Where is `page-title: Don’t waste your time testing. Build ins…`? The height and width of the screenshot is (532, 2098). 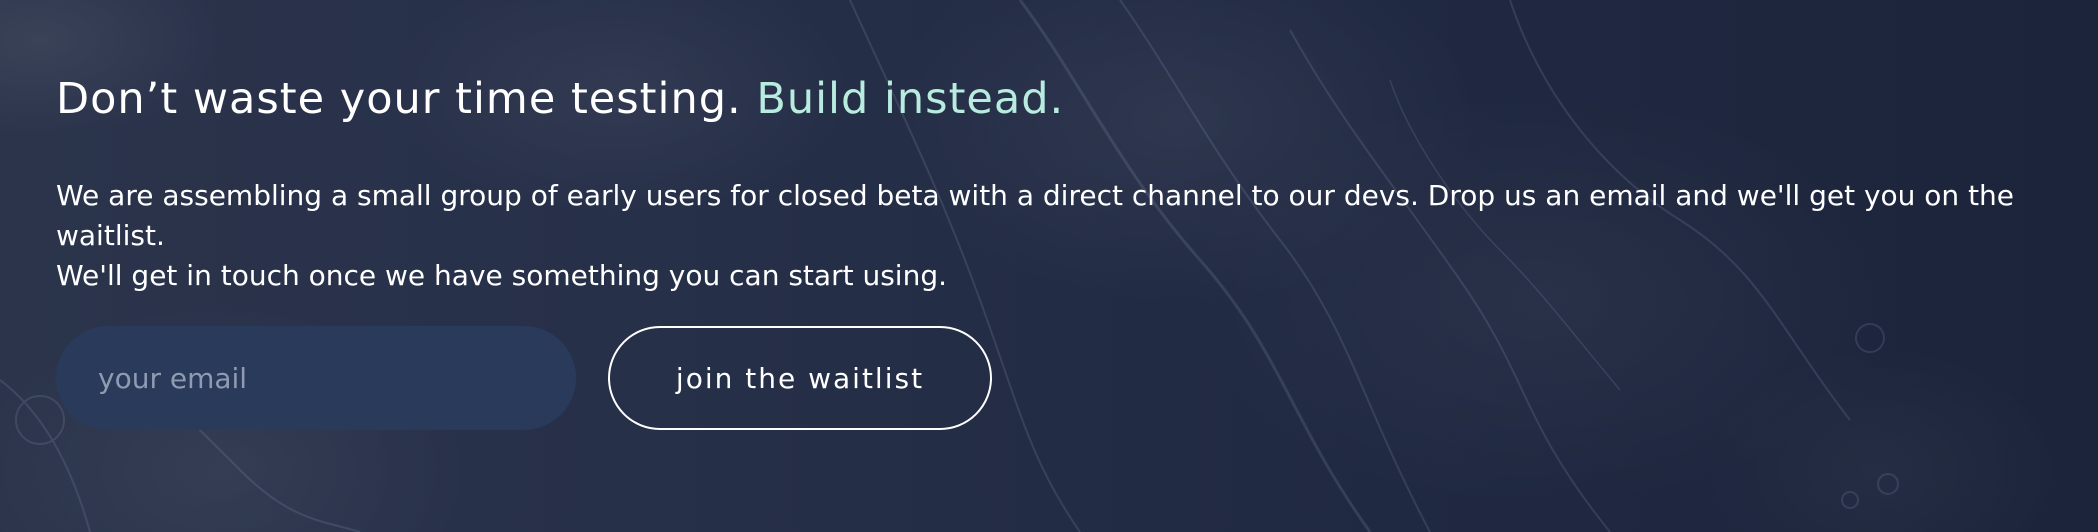 page-title: Don’t waste your time testing. Build ins… is located at coordinates (560, 99).